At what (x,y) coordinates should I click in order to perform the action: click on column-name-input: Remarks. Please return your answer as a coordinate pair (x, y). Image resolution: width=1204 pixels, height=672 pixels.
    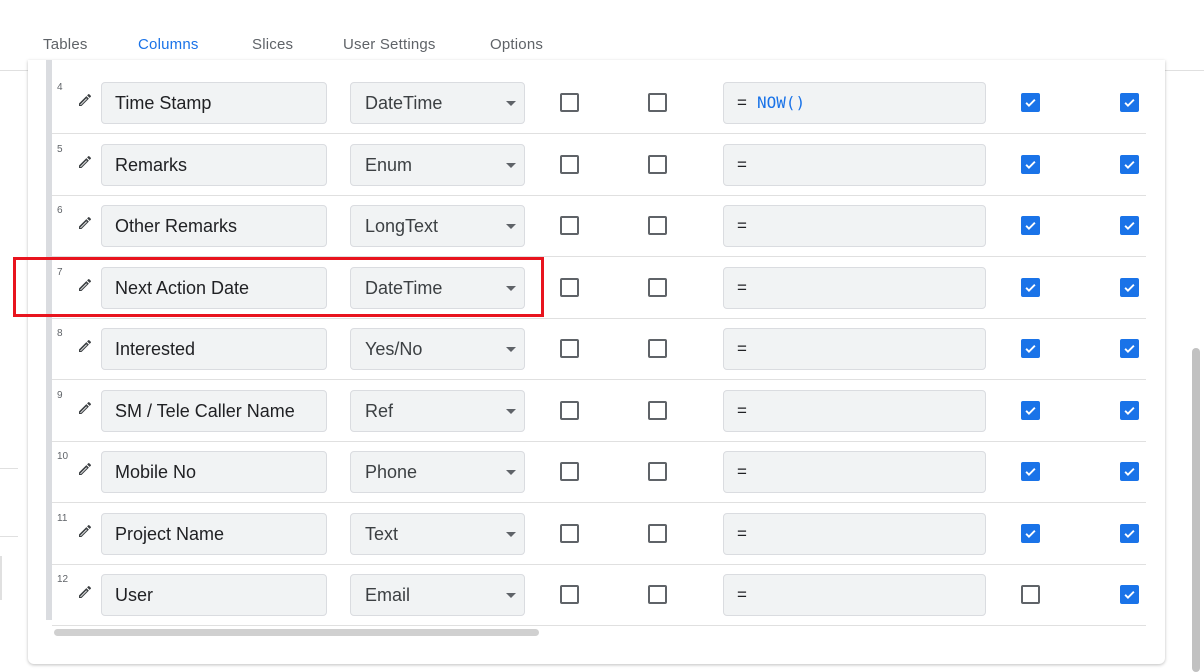
    Looking at the image, I should click on (214, 164).